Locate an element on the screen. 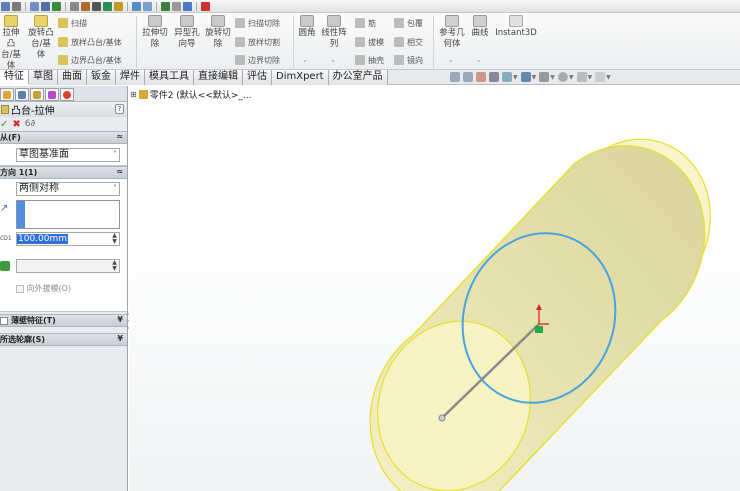  assembly-icon is located at coordinates (118, 6).